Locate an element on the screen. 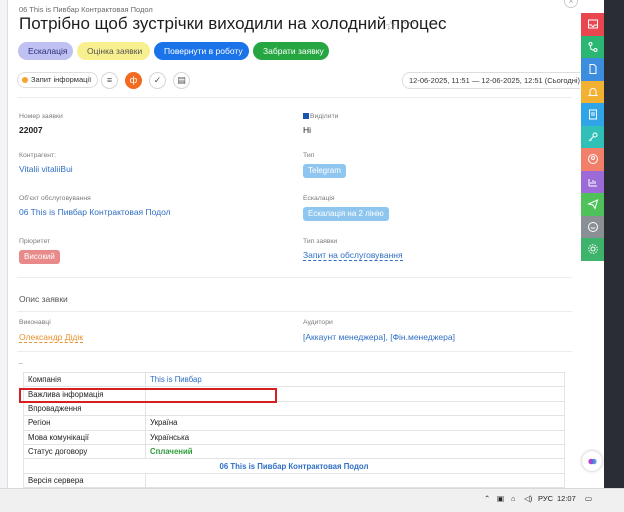 Image resolution: width=624 pixels, height=512 pixels. right-toolbar is located at coordinates (592, 137).